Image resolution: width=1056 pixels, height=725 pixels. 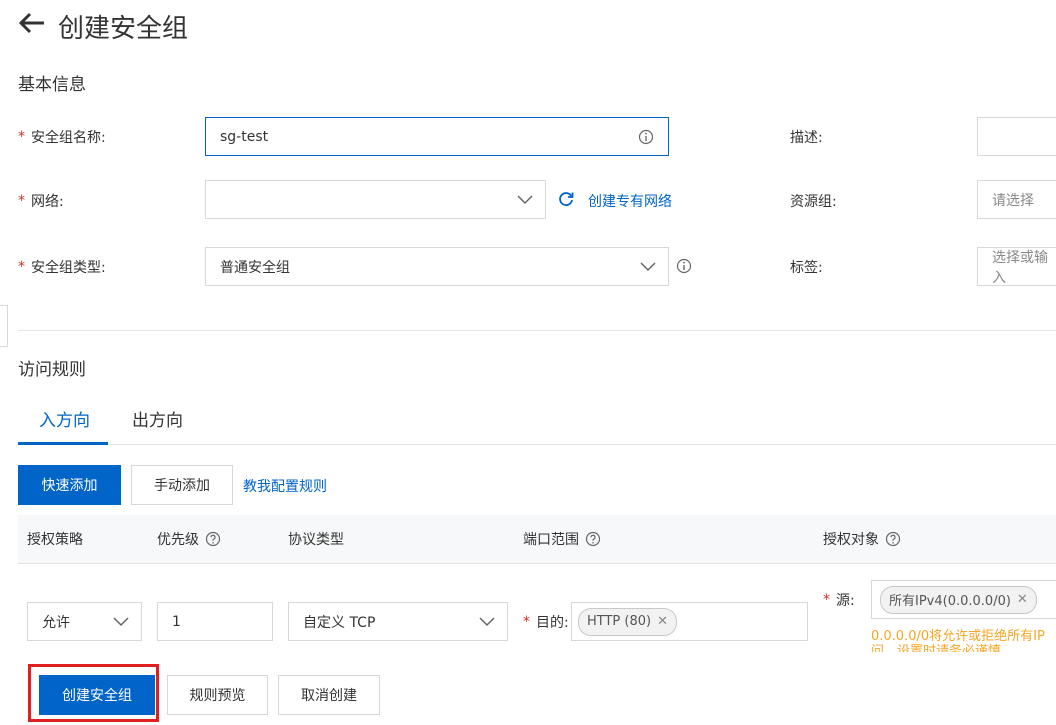 What do you see at coordinates (62, 267) in the screenshot?
I see `type-label: * 安全组类型:` at bounding box center [62, 267].